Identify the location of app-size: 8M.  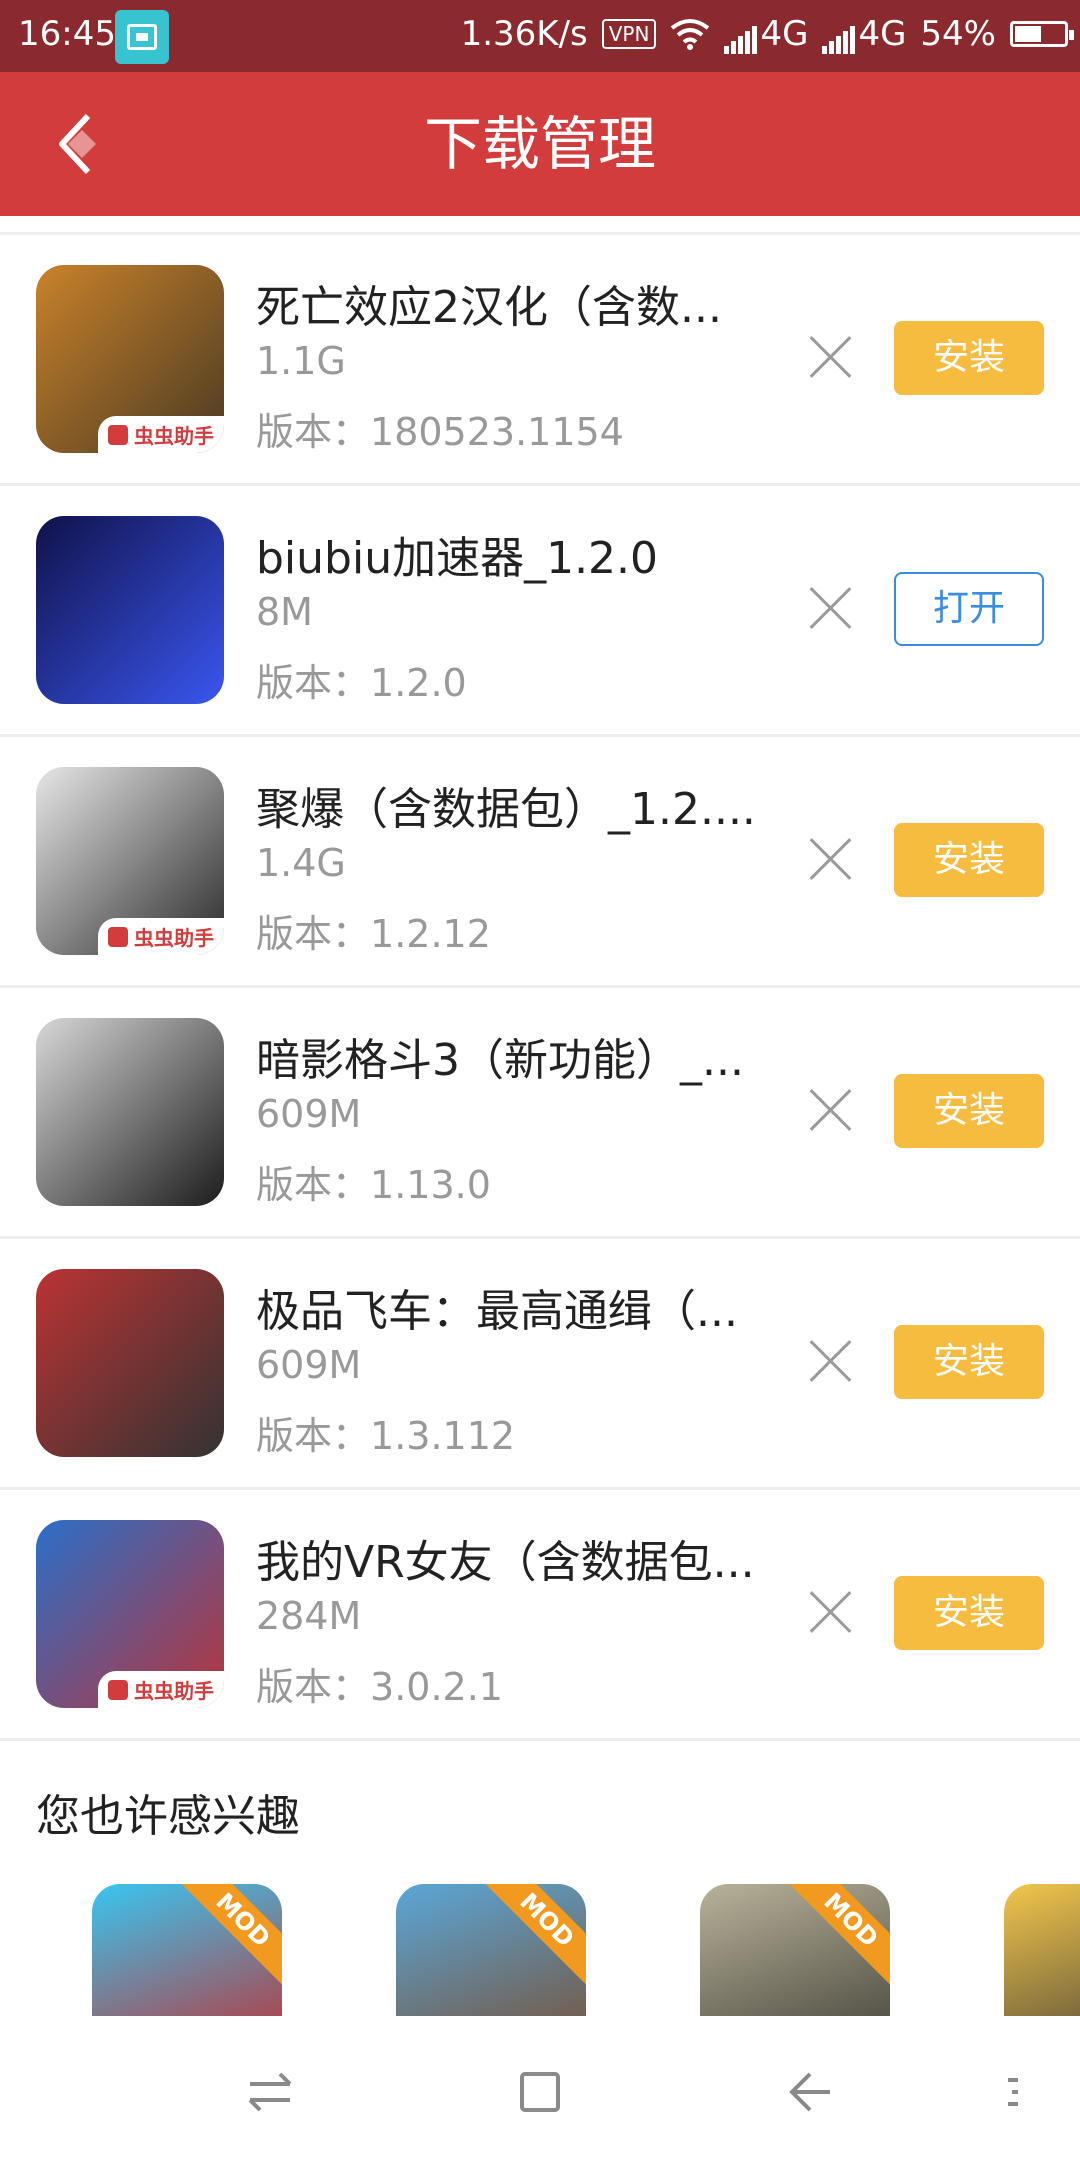
(284, 612).